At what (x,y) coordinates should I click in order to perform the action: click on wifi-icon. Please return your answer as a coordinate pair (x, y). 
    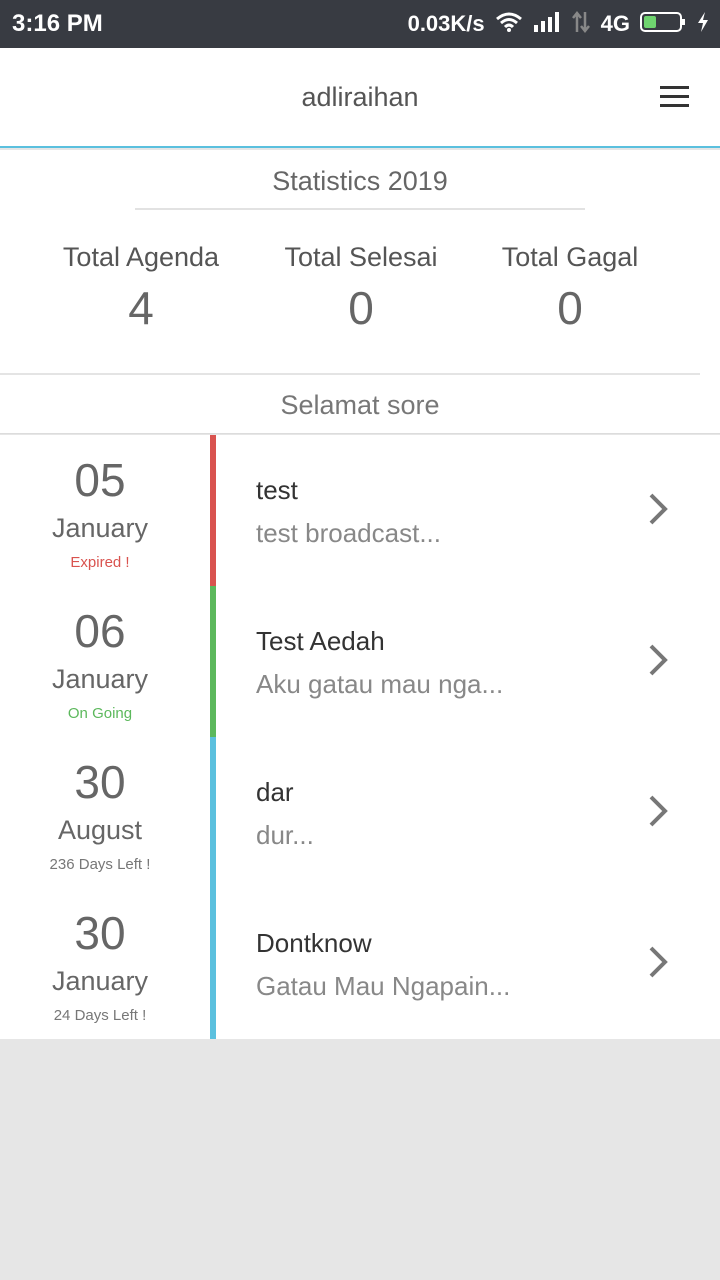
    Looking at the image, I should click on (509, 24).